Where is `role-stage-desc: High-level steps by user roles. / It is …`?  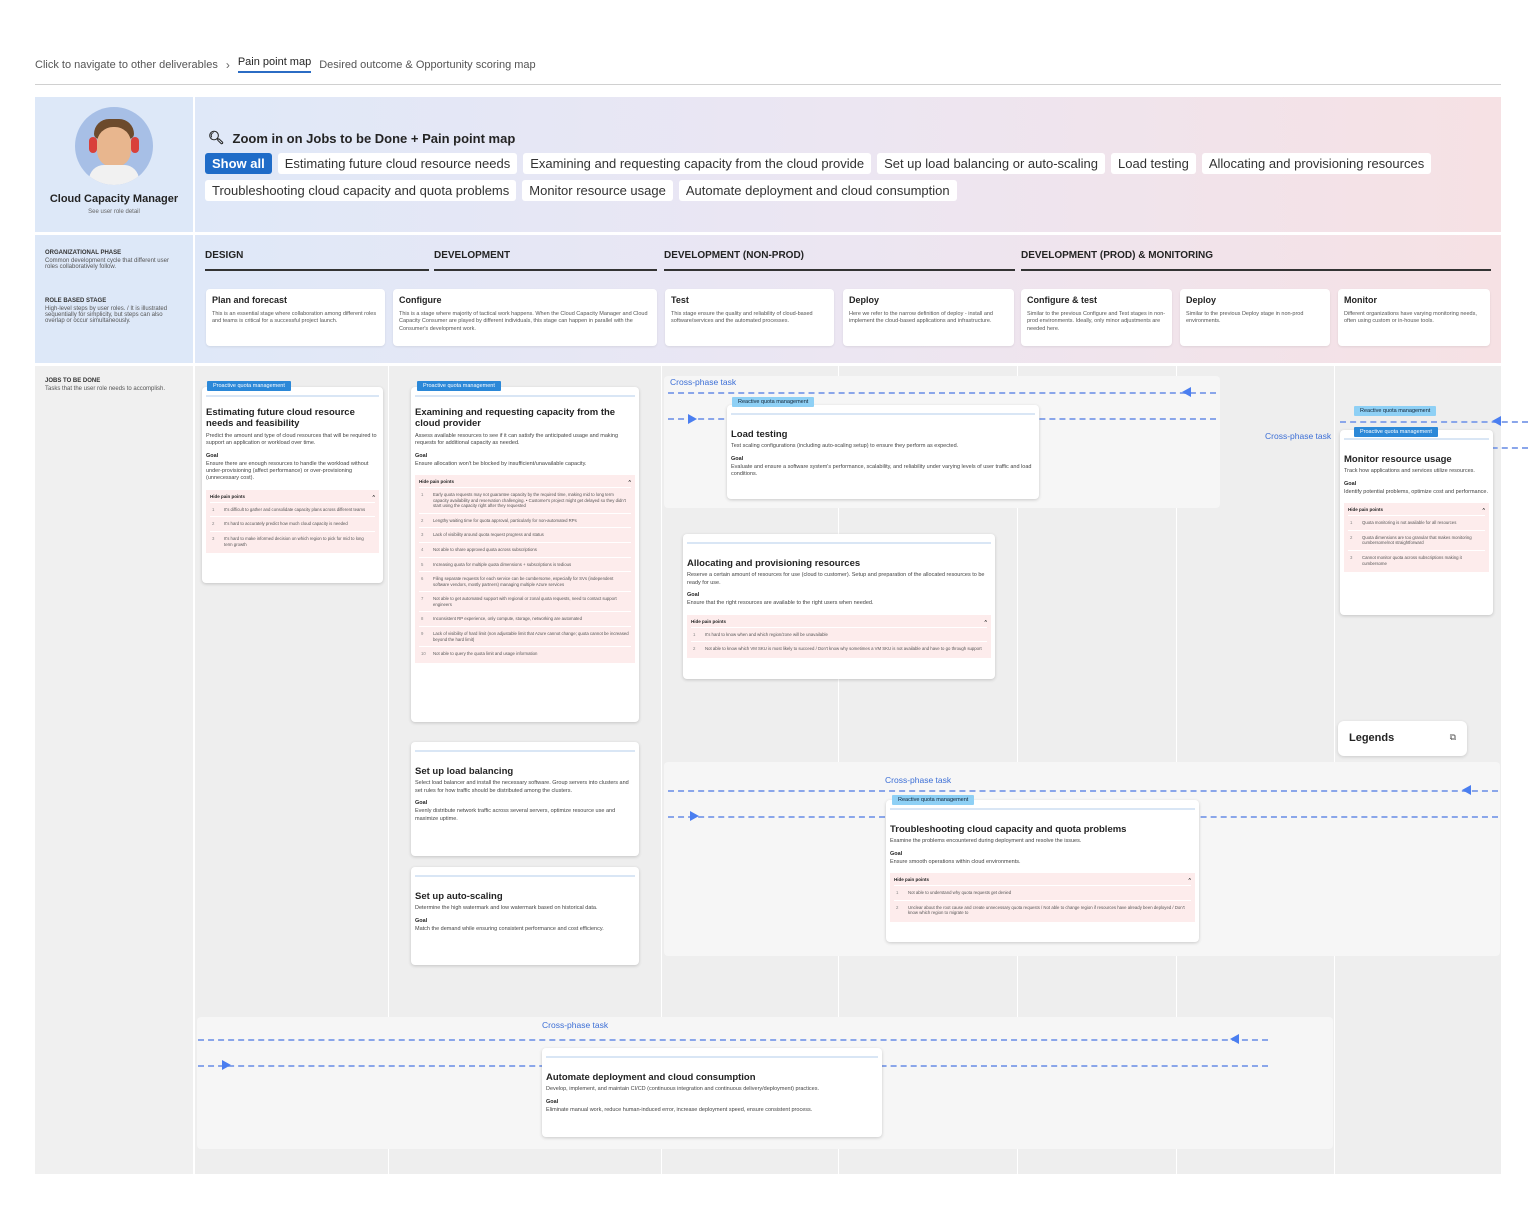
role-stage-desc: High-level steps by user roles. / It is … is located at coordinates (106, 315).